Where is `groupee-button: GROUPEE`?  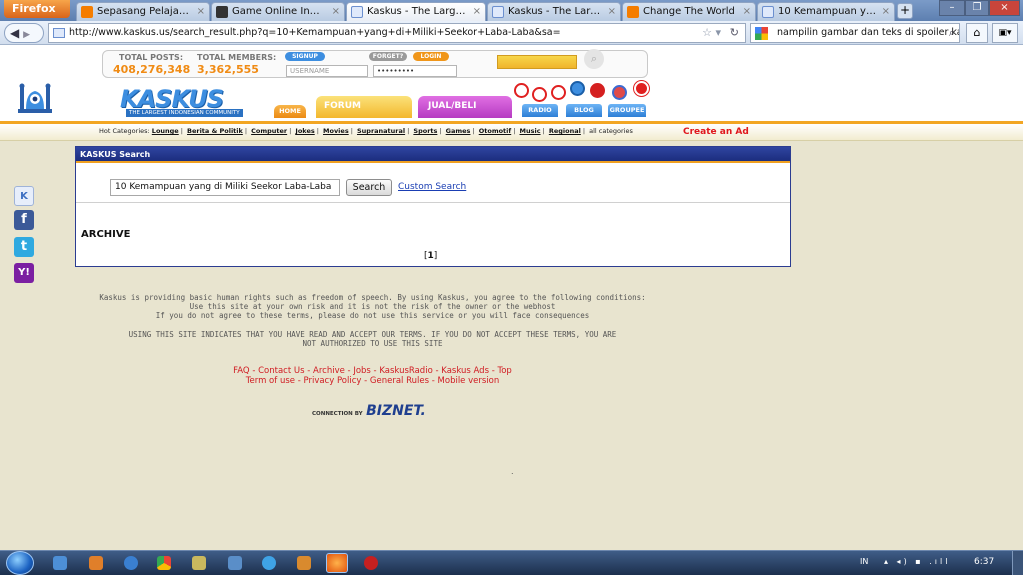 groupee-button: GROUPEE is located at coordinates (627, 110).